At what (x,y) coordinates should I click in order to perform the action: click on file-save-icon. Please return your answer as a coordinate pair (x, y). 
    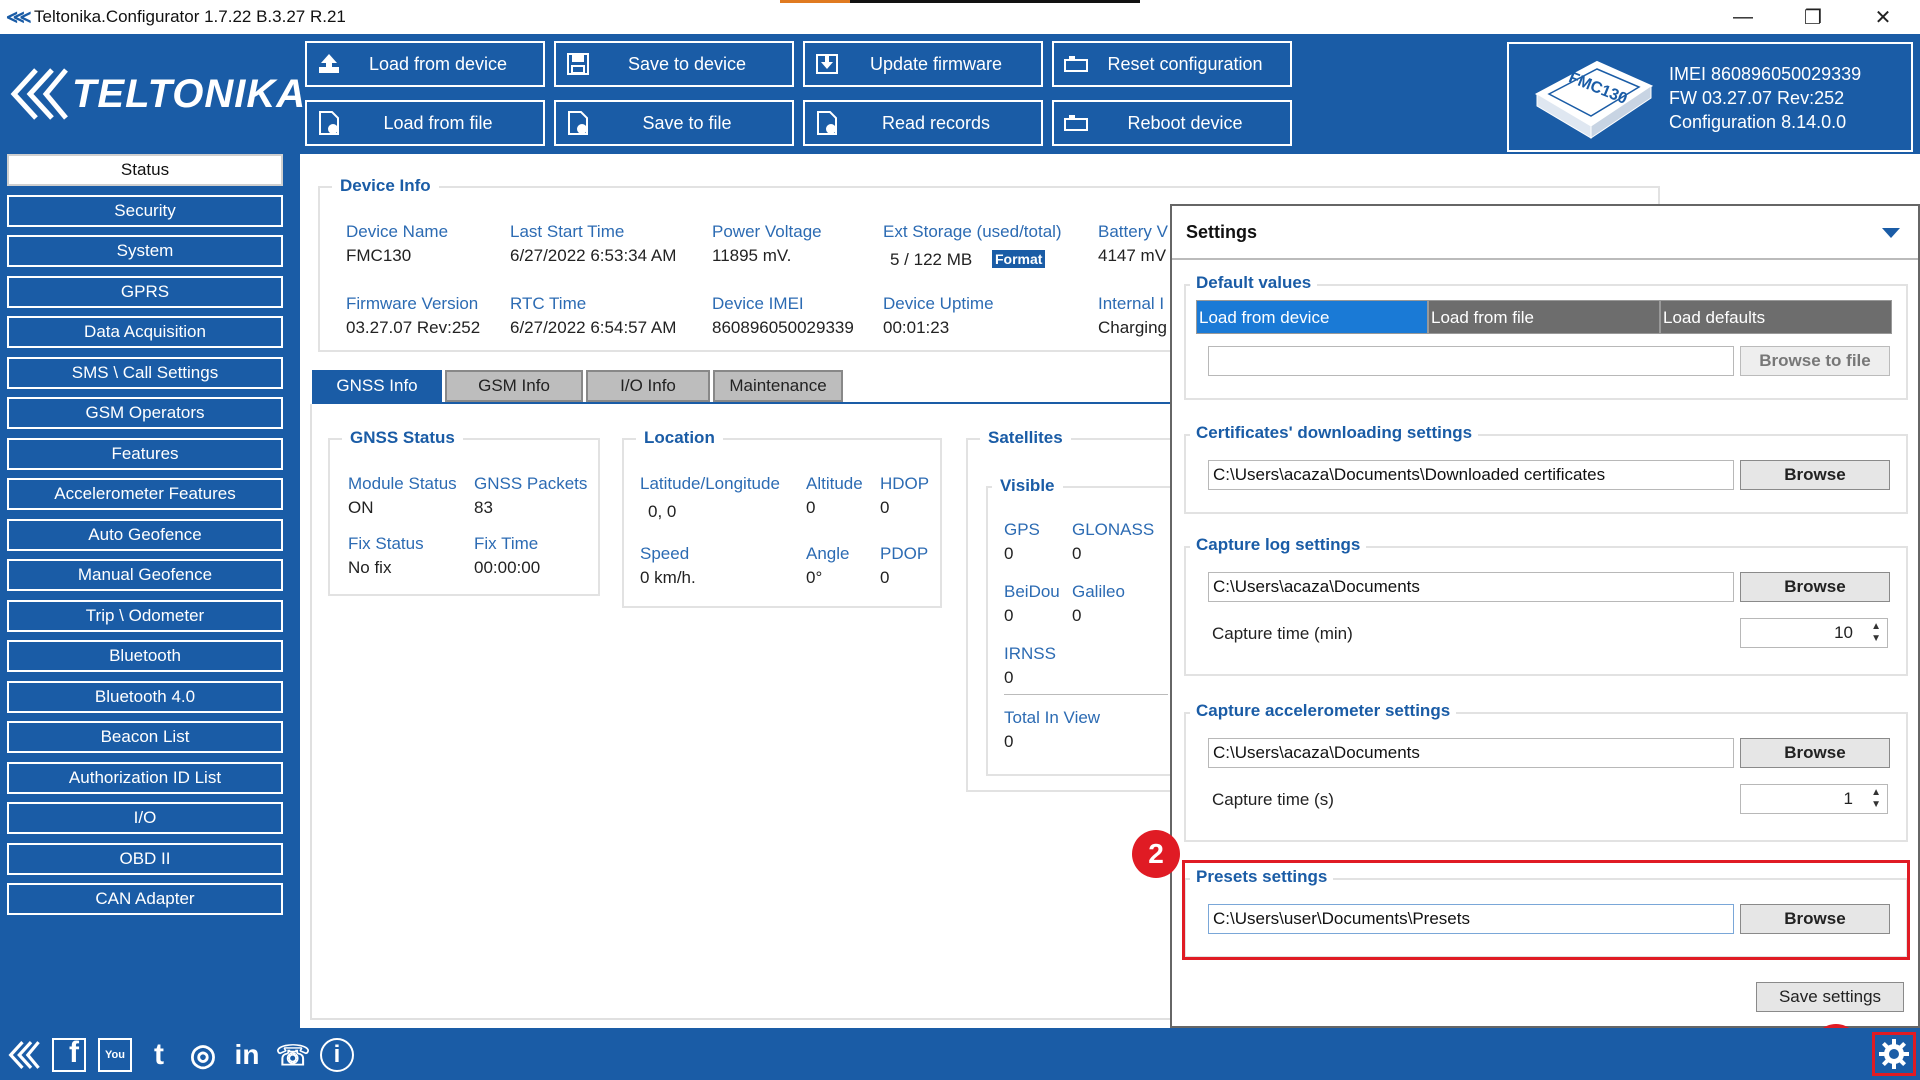
    Looking at the image, I should click on (578, 123).